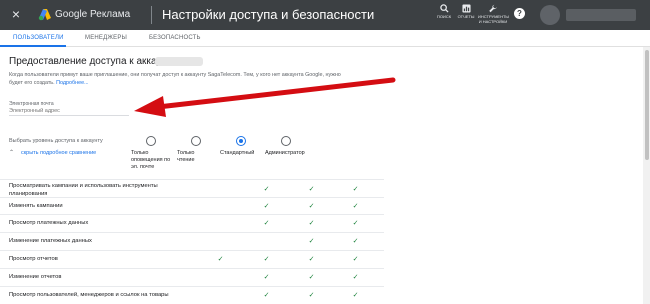 This screenshot has width=650, height=304. What do you see at coordinates (265, 97) in the screenshot?
I see `red-arrow-annotation` at bounding box center [265, 97].